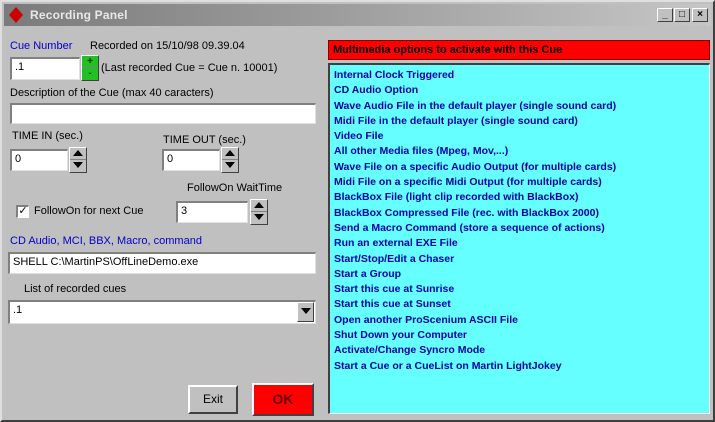 The image size is (715, 422). What do you see at coordinates (213, 399) in the screenshot?
I see `exit-button: Exit` at bounding box center [213, 399].